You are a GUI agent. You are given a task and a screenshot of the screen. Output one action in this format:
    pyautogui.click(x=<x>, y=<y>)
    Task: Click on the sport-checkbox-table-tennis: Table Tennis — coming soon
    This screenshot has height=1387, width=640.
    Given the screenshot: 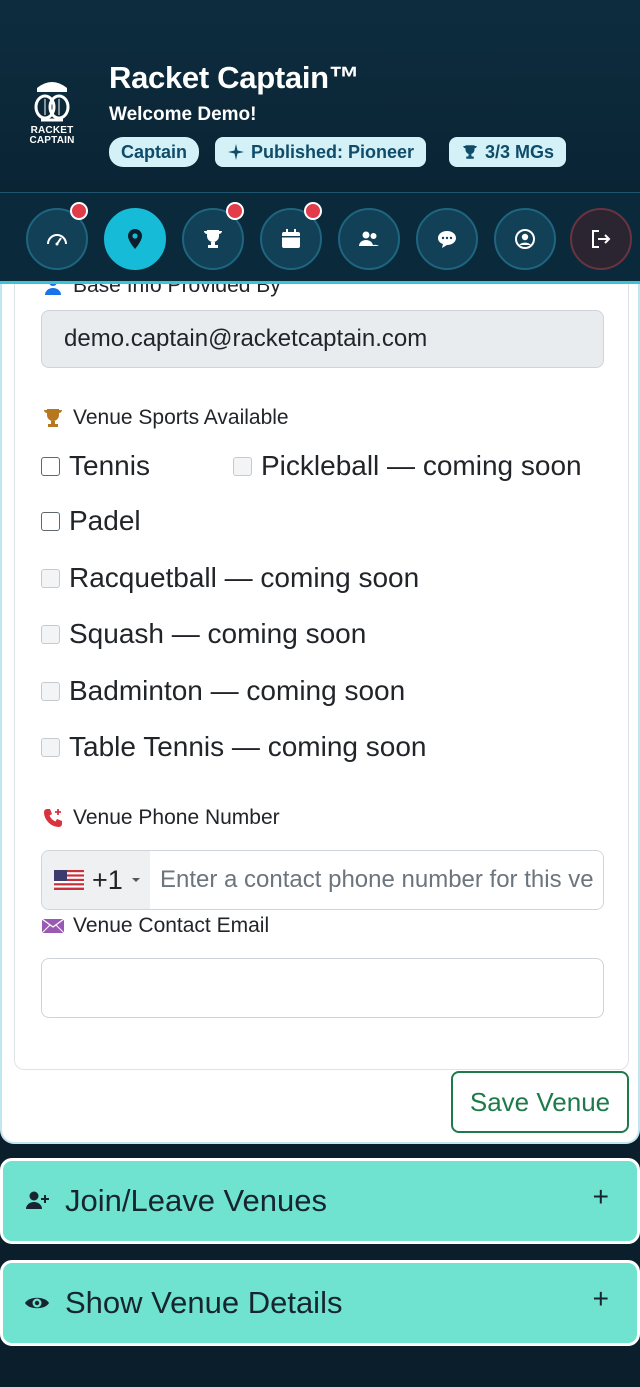 What is the action you would take?
    pyautogui.click(x=233, y=747)
    